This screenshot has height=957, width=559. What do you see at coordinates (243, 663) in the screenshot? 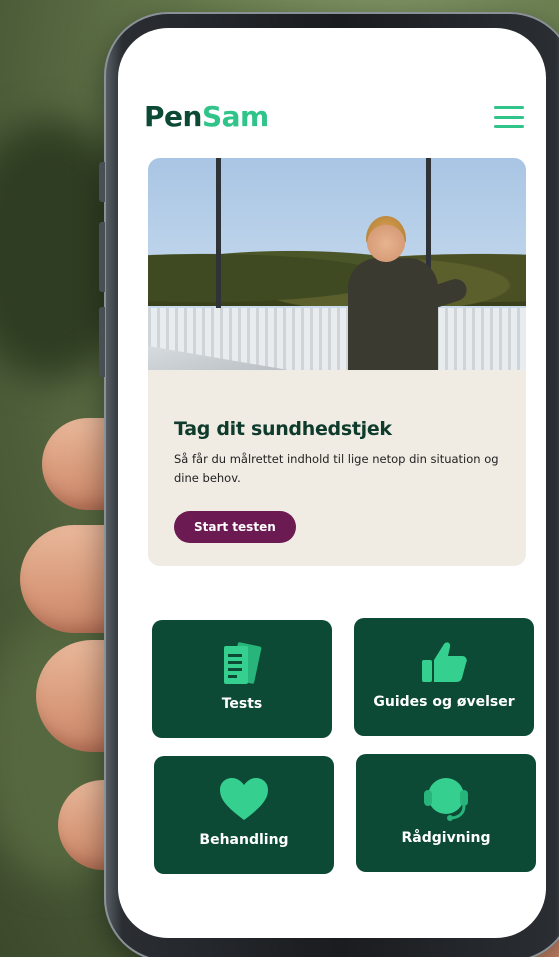
I see `documents-icon` at bounding box center [243, 663].